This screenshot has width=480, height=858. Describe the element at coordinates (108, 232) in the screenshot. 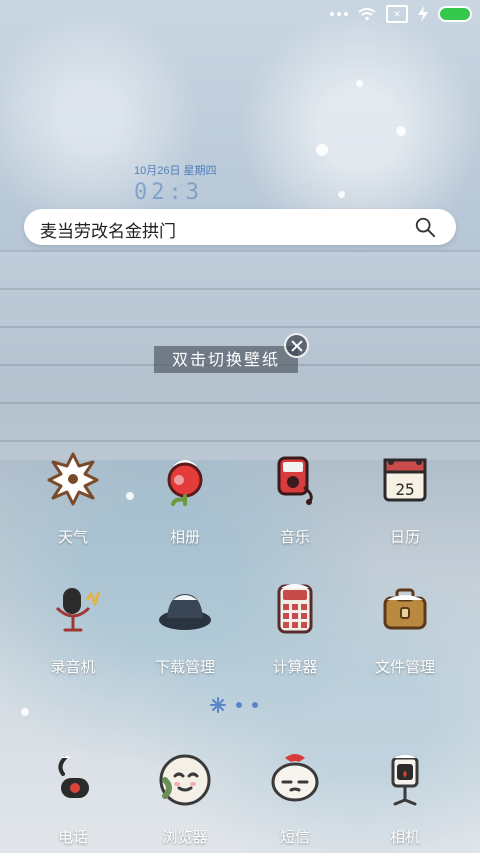

I see `search-text: 麦当劳改名金拱门` at that location.